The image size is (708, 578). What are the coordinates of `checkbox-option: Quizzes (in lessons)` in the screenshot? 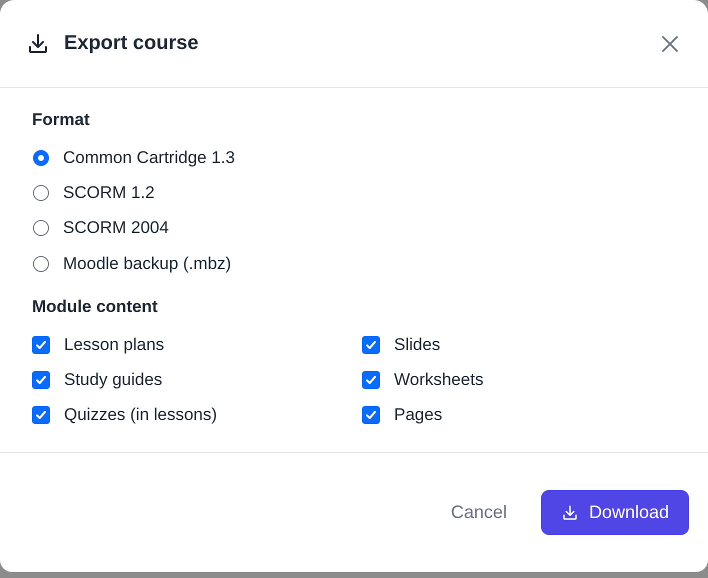 It's located at (197, 416).